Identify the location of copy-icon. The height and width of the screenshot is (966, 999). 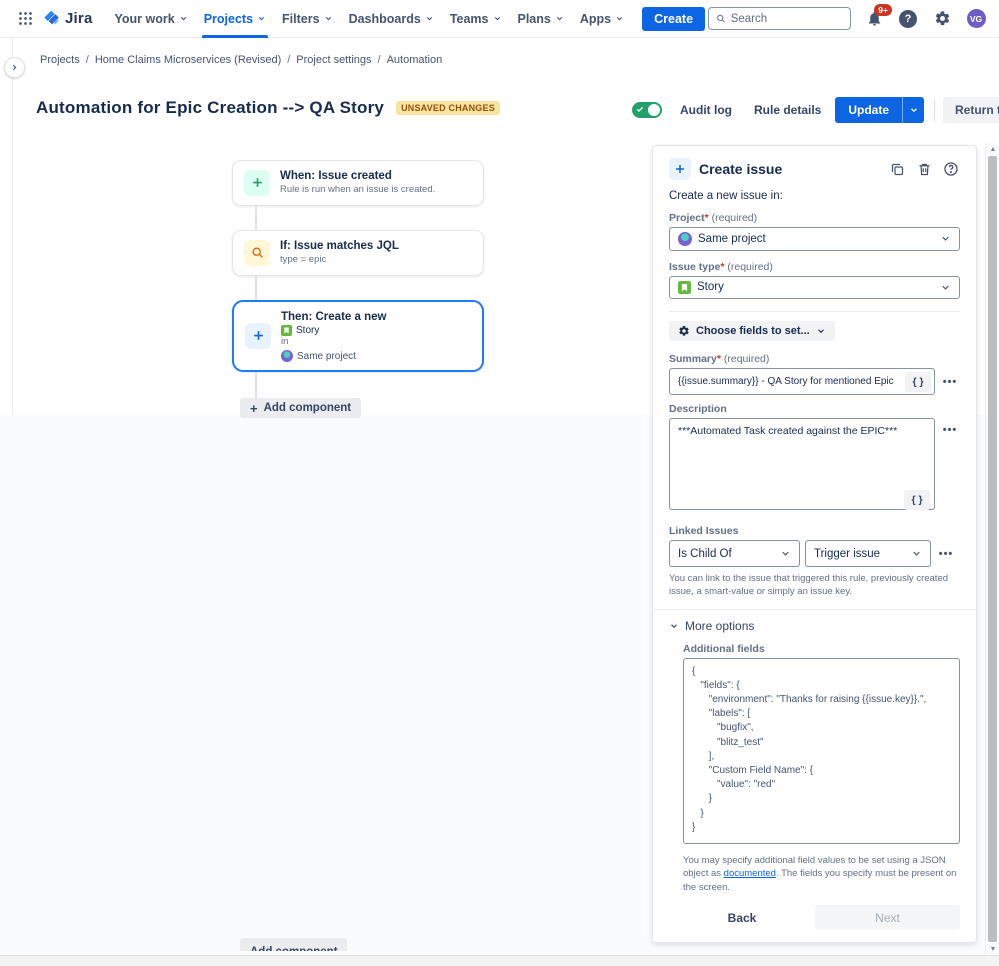
(897, 169).